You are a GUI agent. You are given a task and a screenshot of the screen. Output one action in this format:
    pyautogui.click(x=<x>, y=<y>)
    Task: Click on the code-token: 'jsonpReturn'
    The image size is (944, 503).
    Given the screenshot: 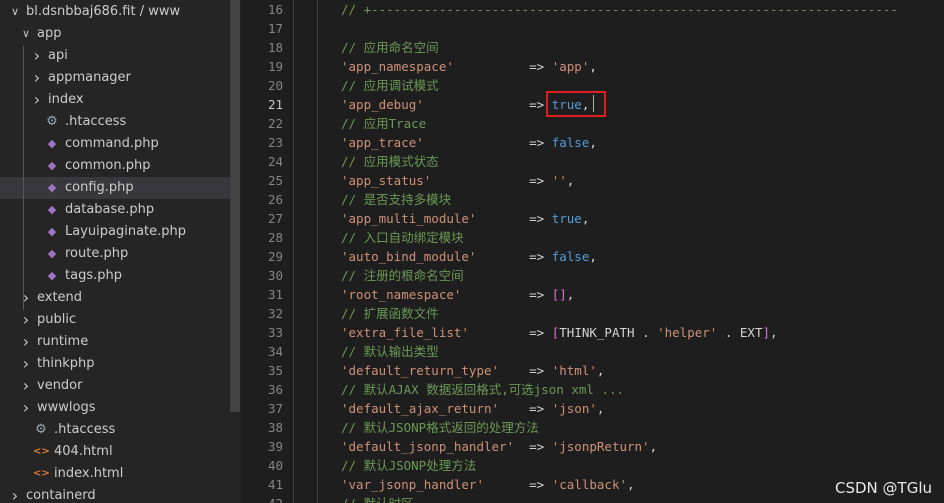 What is the action you would take?
    pyautogui.click(x=600, y=446)
    